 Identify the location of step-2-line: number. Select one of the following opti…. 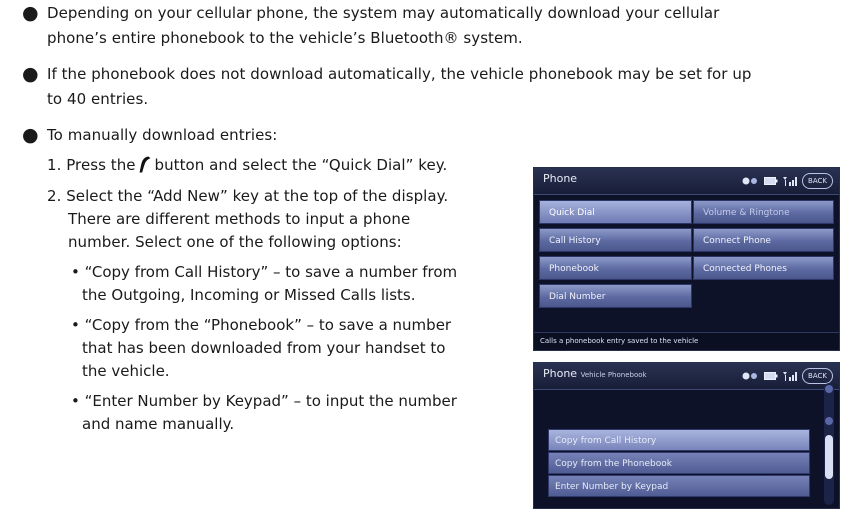
(235, 242).